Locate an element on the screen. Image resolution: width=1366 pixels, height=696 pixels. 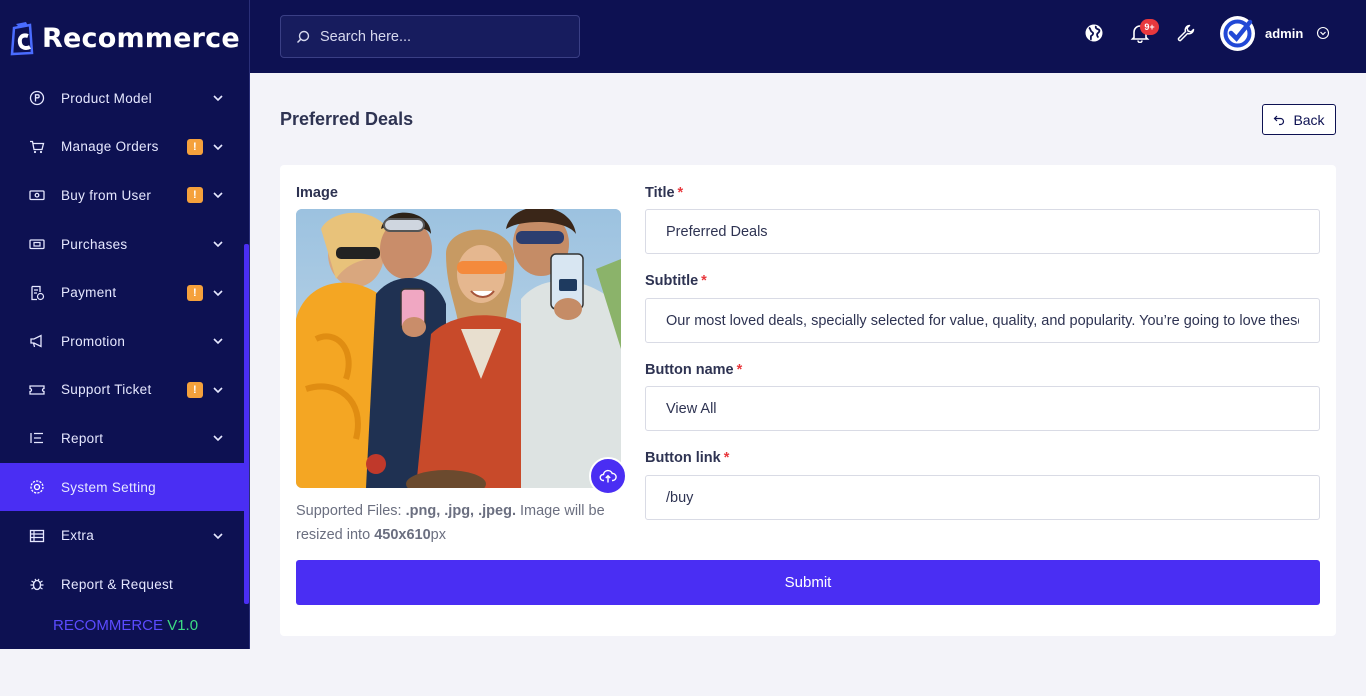
sidebar-item-report-request: Report & Request is located at coordinates (122, 584).